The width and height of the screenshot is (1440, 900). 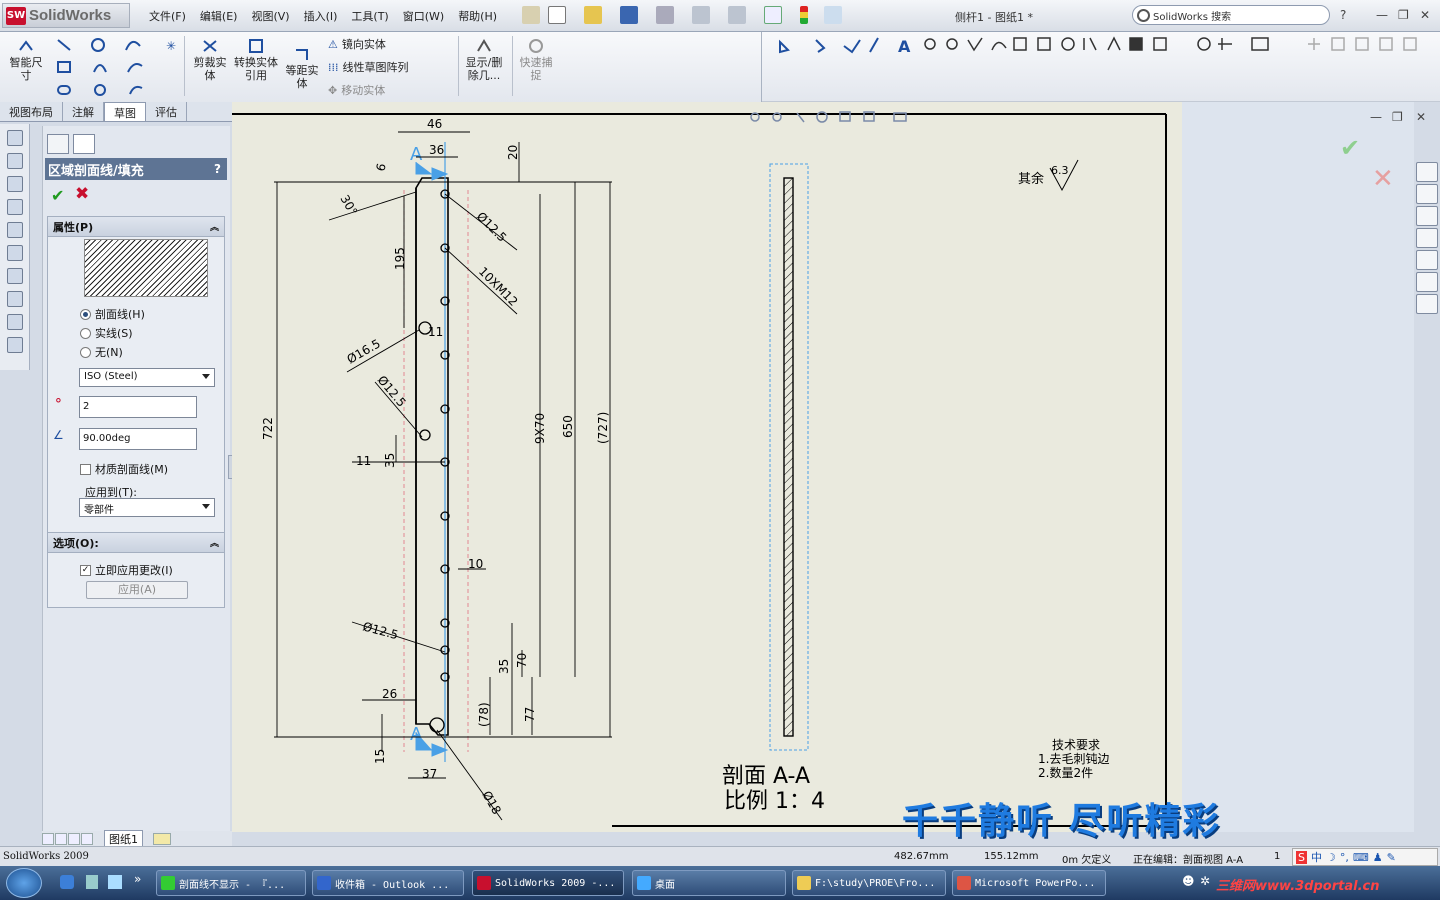 I want to click on quicklaunch-more-icon: », so click(x=137, y=879).